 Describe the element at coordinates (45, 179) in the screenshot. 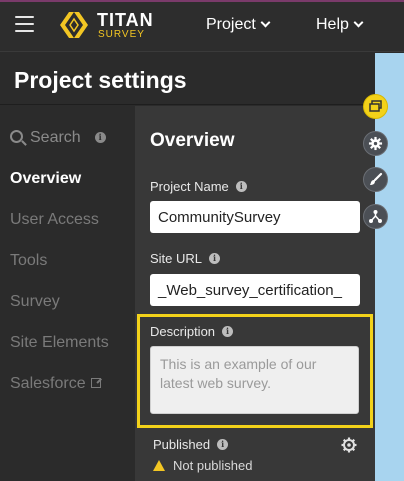

I see `sidebar-item-overview: Overview` at that location.